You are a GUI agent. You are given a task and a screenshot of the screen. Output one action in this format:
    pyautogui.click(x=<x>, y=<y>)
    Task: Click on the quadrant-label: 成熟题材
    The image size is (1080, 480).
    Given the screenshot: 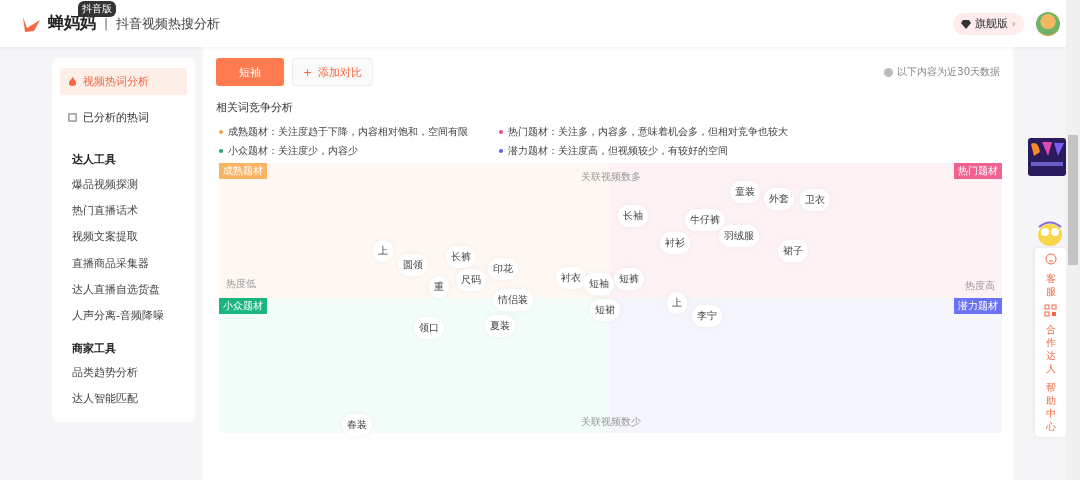 What is the action you would take?
    pyautogui.click(x=243, y=171)
    